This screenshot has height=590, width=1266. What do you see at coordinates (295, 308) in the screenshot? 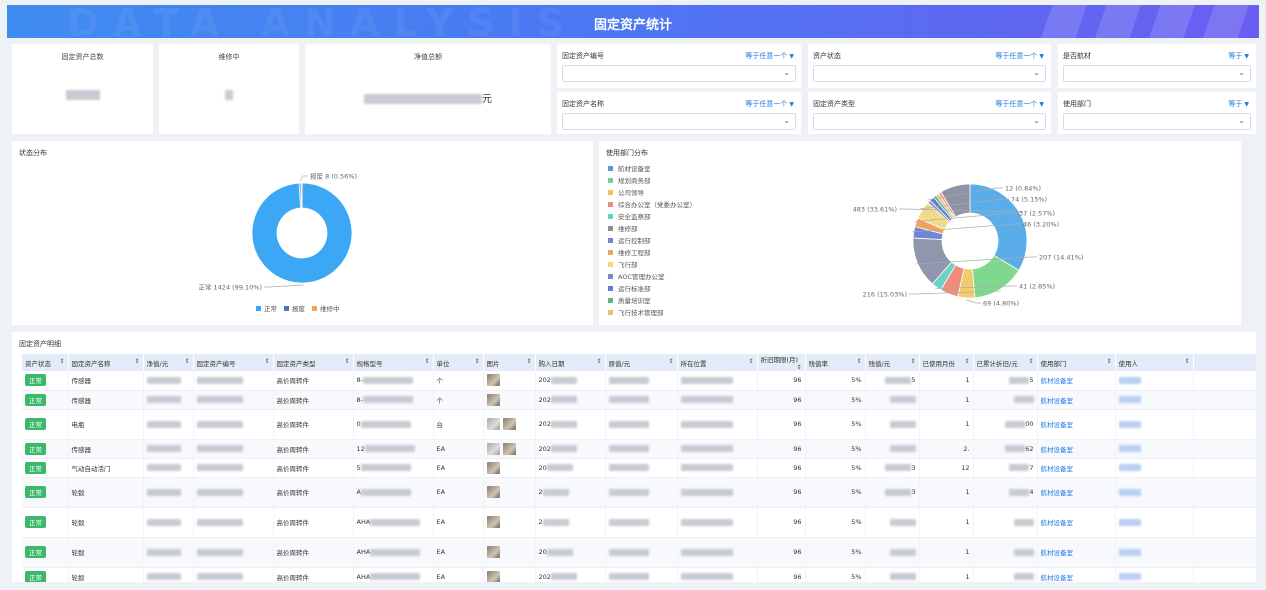
I see `legend-item: 报废` at bounding box center [295, 308].